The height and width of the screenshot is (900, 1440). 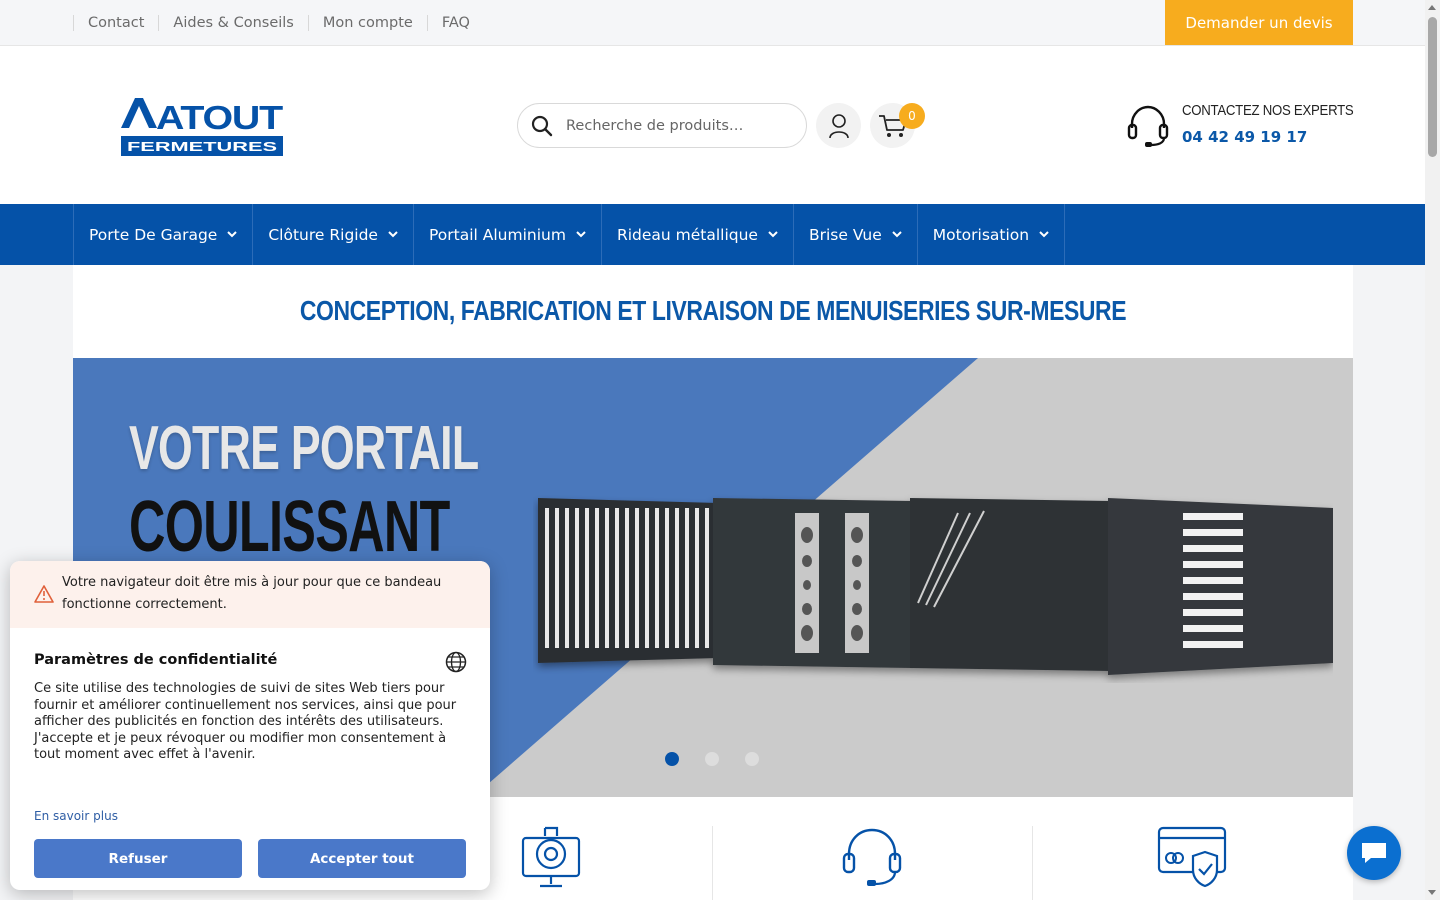 I want to click on logo-text-top: ATOUT, so click(x=219, y=117).